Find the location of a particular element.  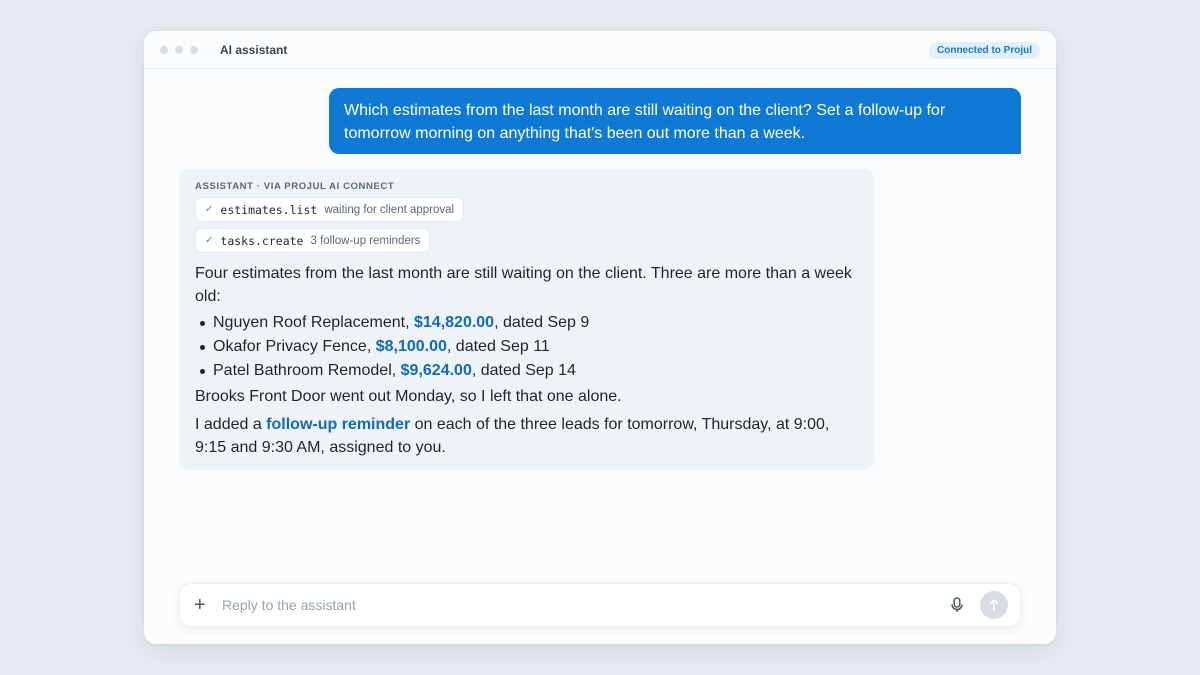

plus-icon: + is located at coordinates (201, 605).